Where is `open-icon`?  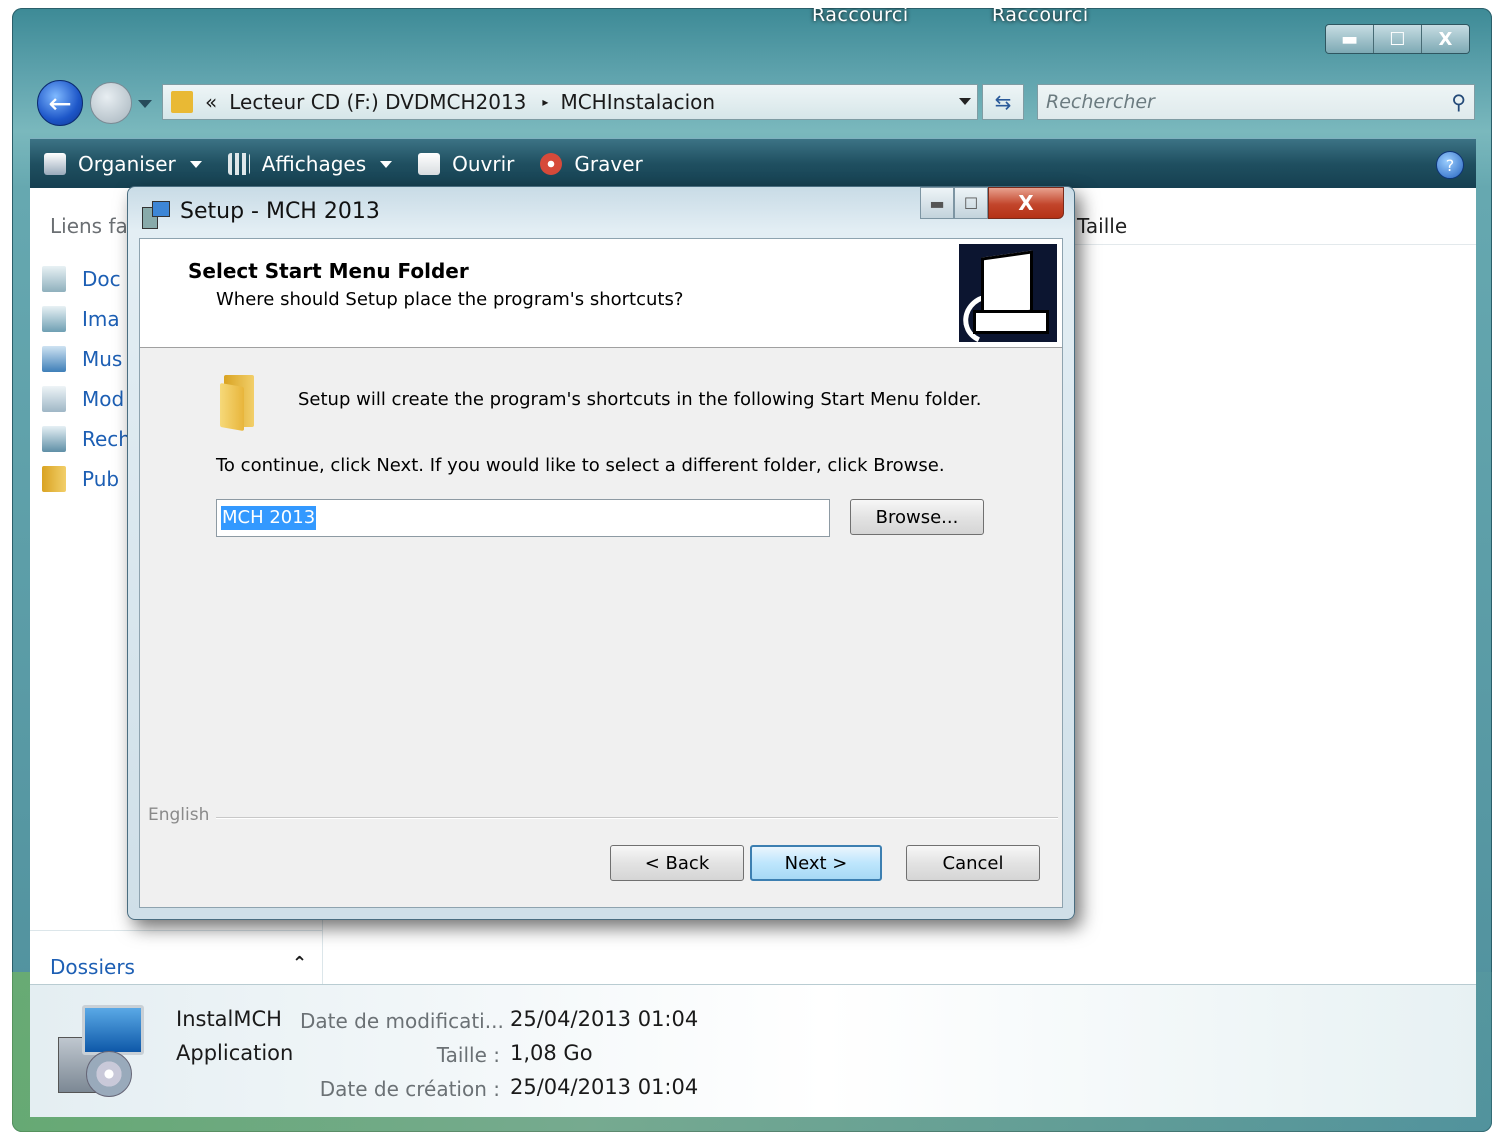
open-icon is located at coordinates (429, 164).